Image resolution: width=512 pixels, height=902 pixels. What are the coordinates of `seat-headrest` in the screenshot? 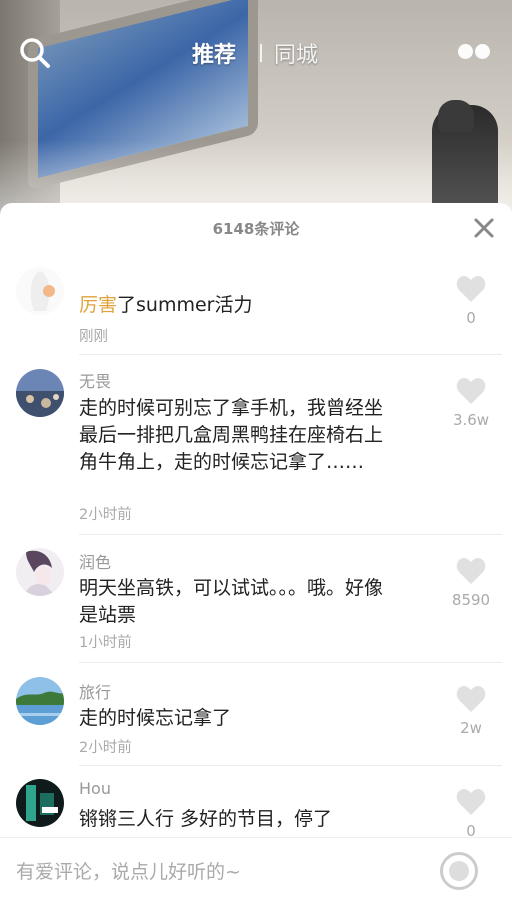 It's located at (456, 116).